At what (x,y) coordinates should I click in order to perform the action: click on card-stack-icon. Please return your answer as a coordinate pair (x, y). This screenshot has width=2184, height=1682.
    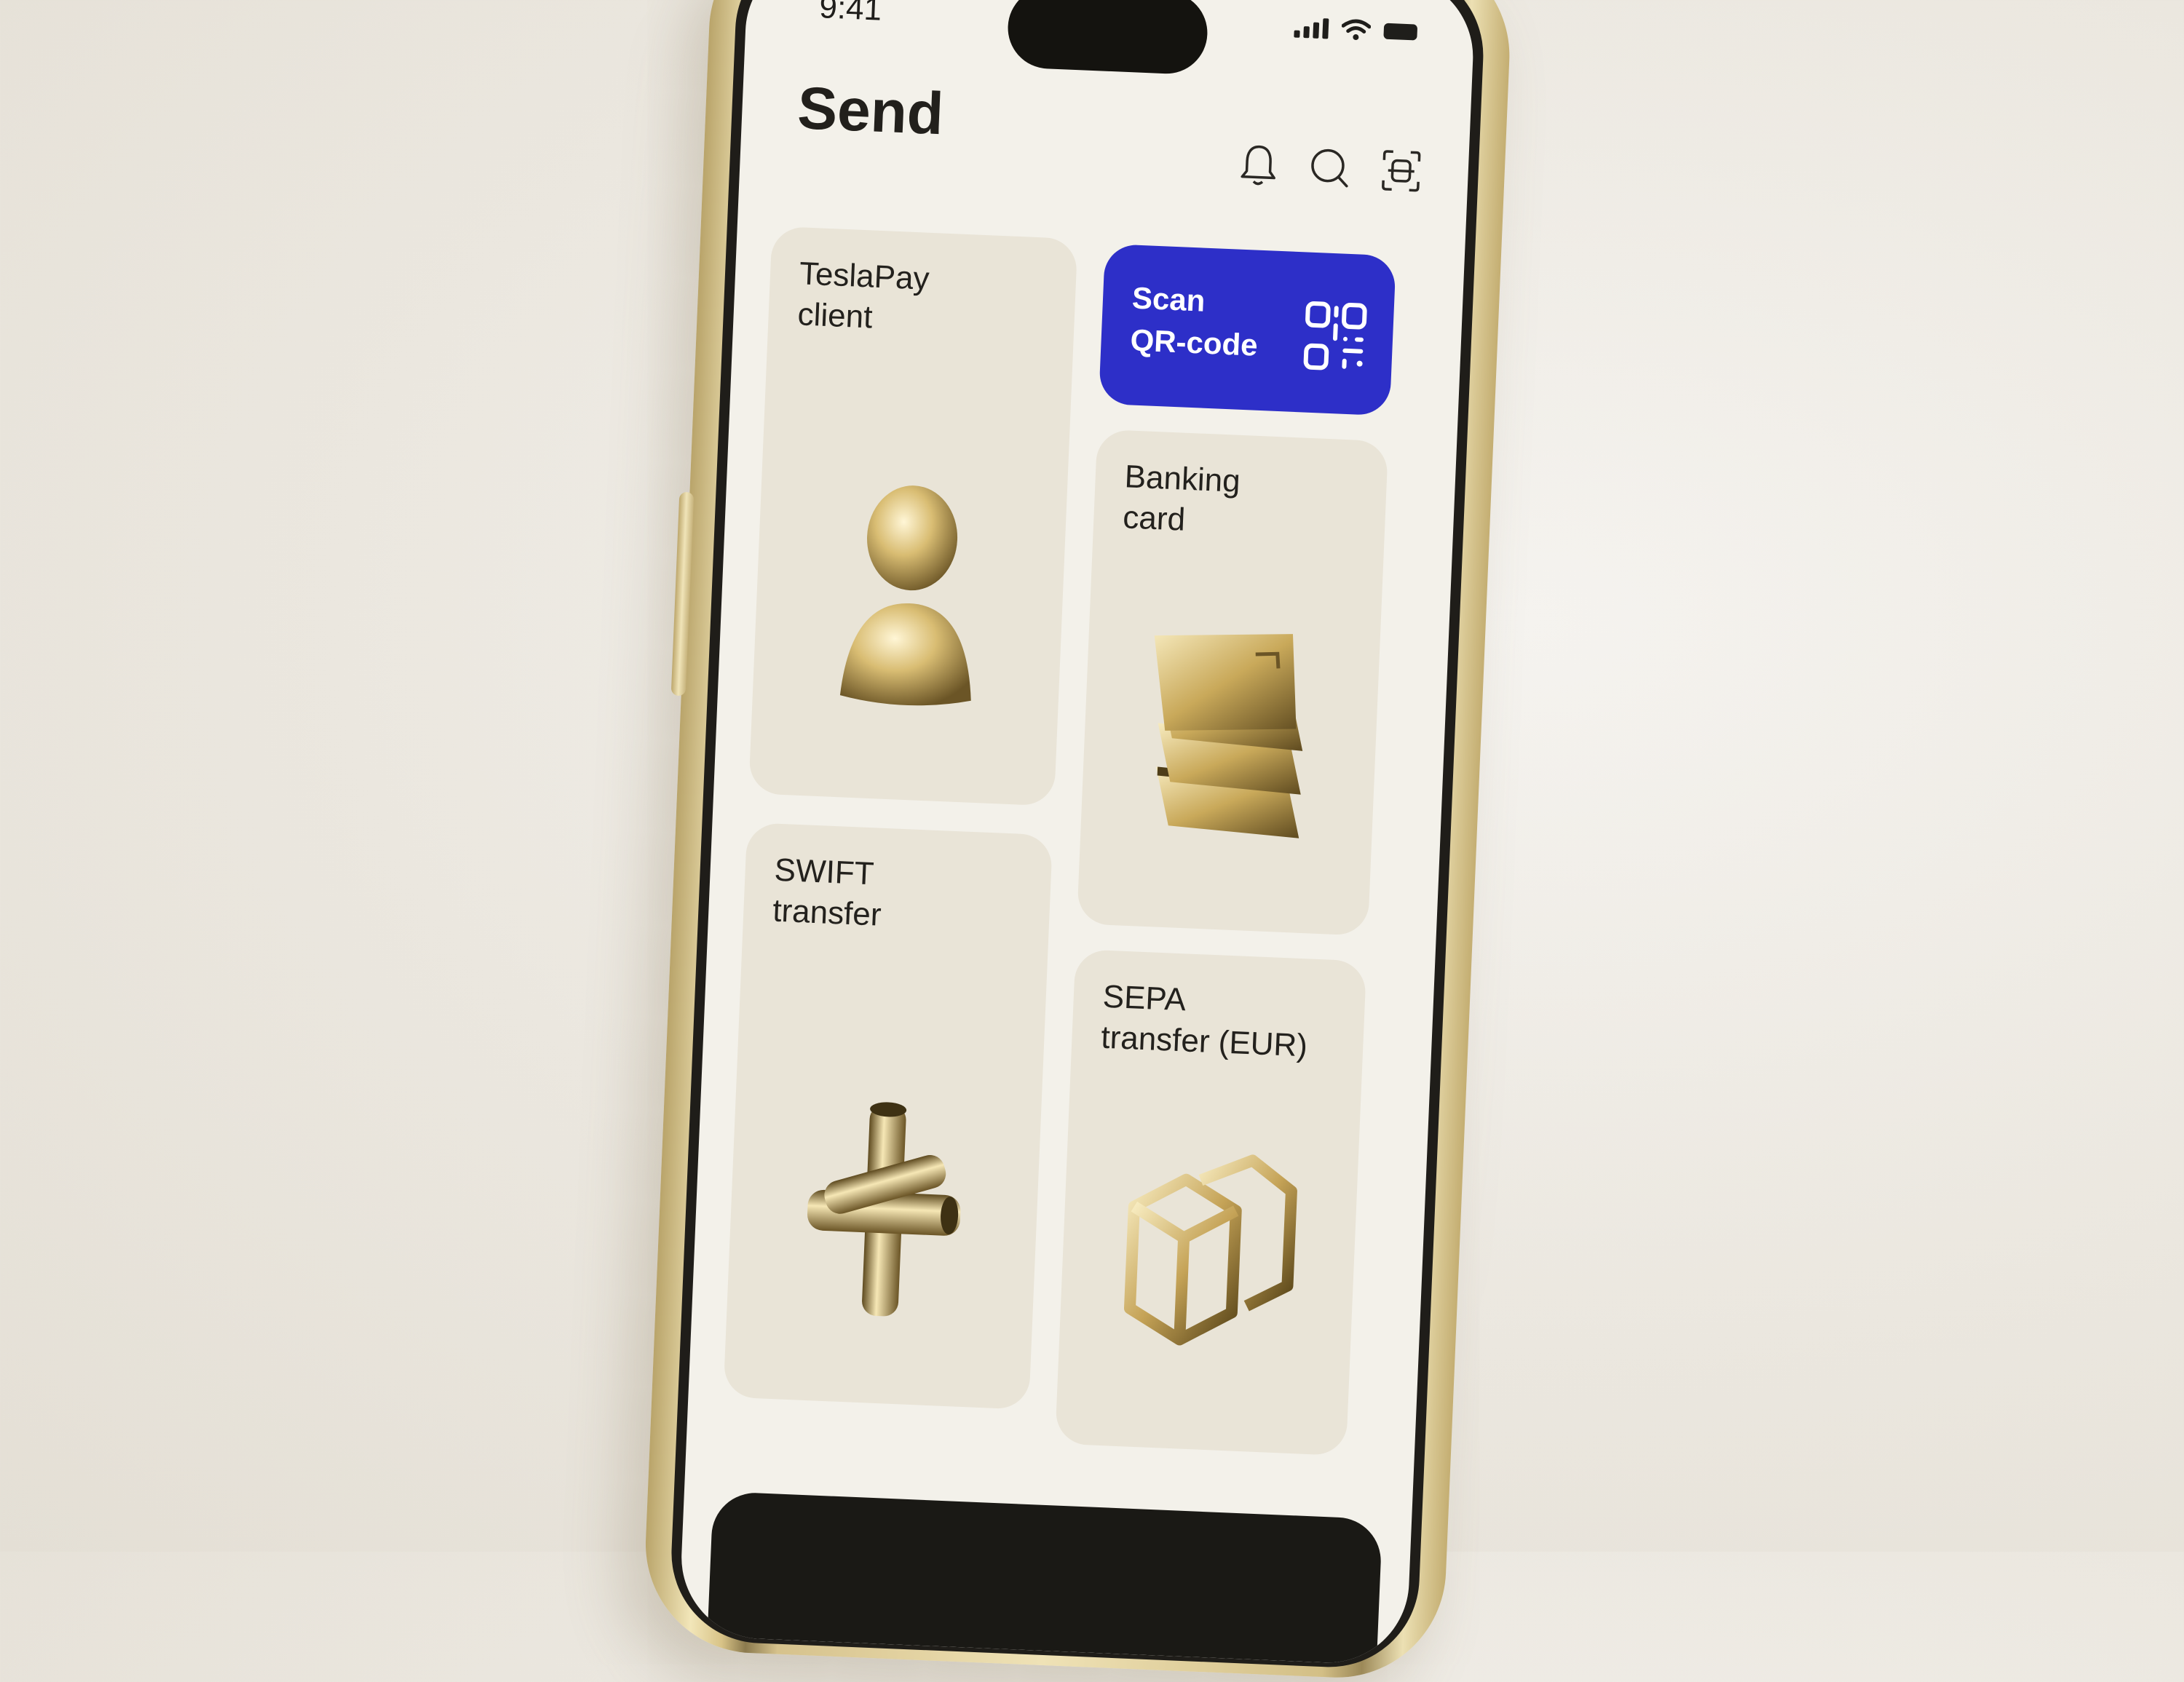
    Looking at the image, I should click on (1228, 736).